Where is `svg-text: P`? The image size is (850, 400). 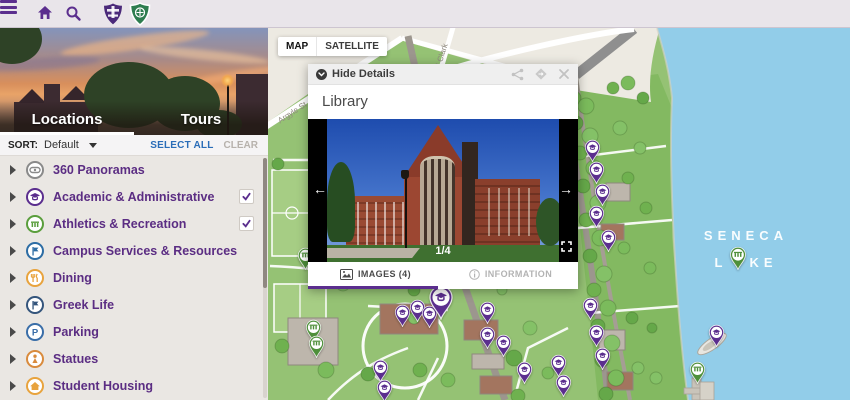
svg-text: P is located at coordinates (35, 332).